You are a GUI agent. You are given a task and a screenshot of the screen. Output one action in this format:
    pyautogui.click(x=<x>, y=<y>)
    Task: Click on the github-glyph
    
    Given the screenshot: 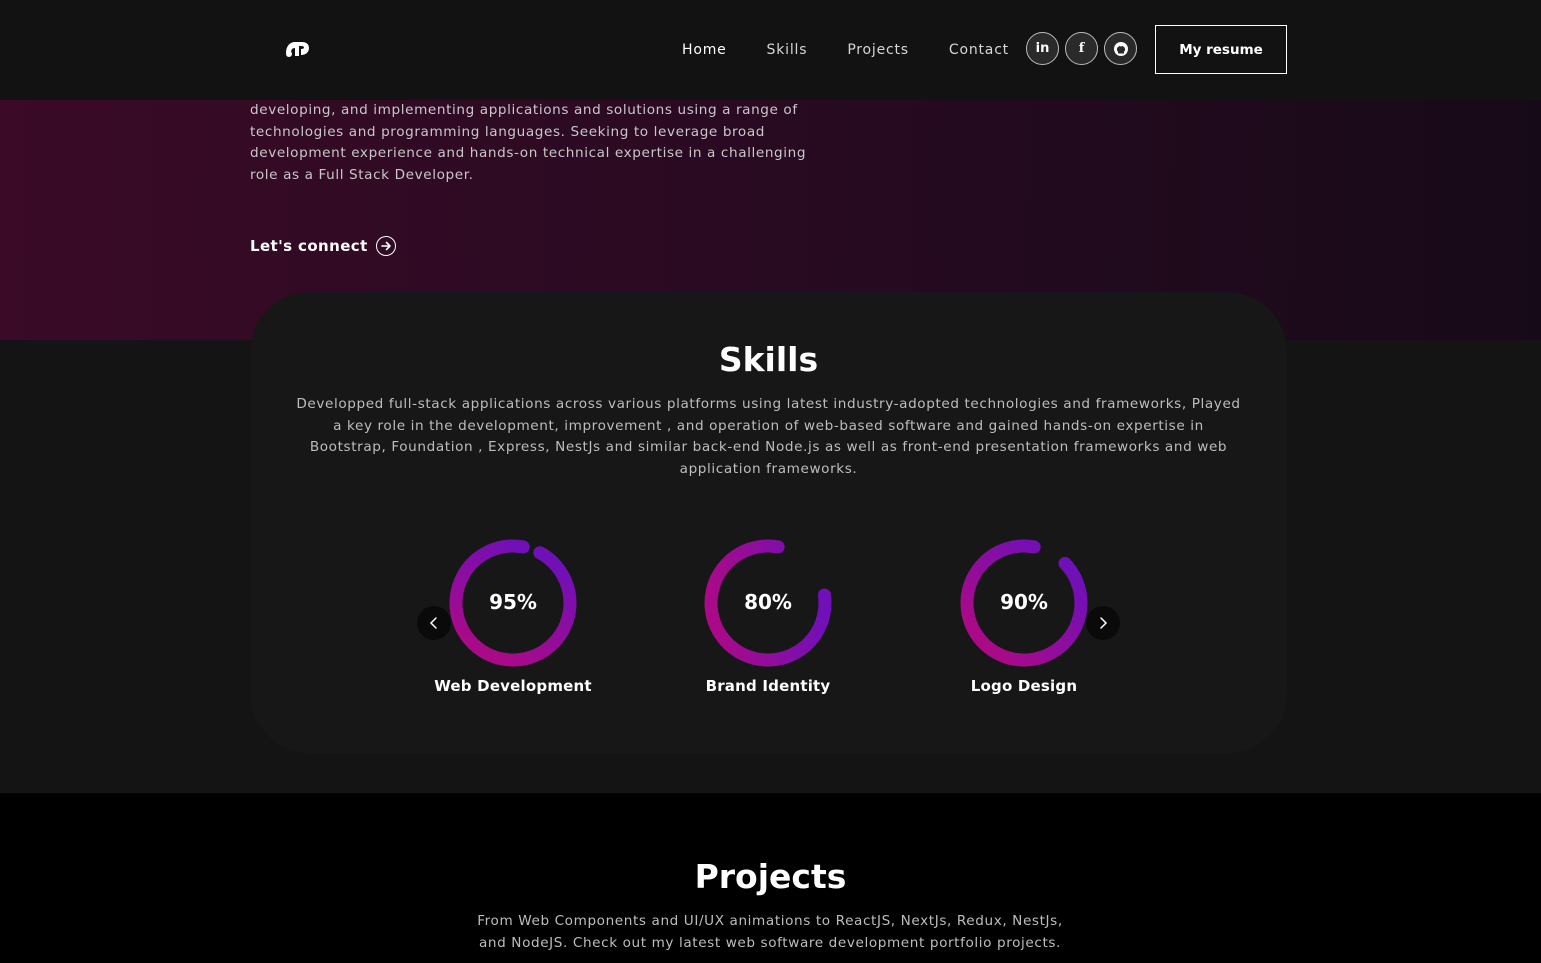 What is the action you would take?
    pyautogui.click(x=1120, y=48)
    